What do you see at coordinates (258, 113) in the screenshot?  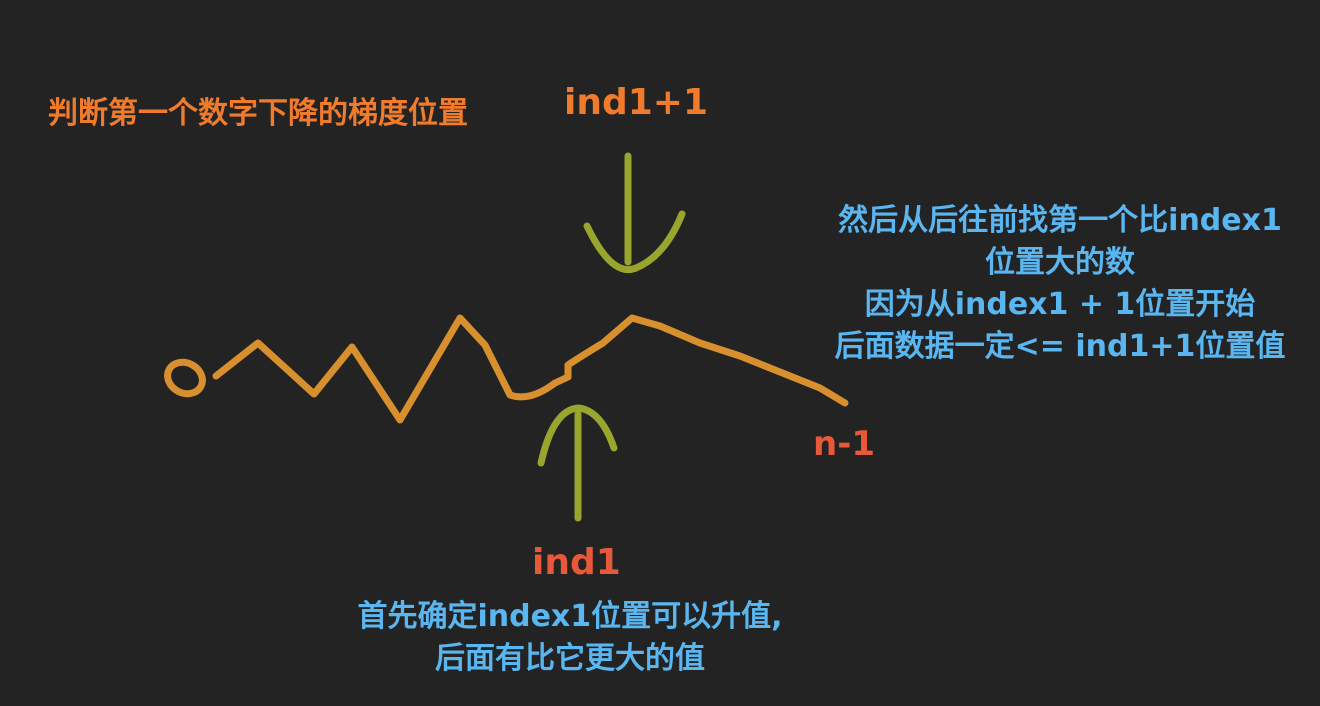 I see `top-title: 判断第一个数字下降的梯度位置` at bounding box center [258, 113].